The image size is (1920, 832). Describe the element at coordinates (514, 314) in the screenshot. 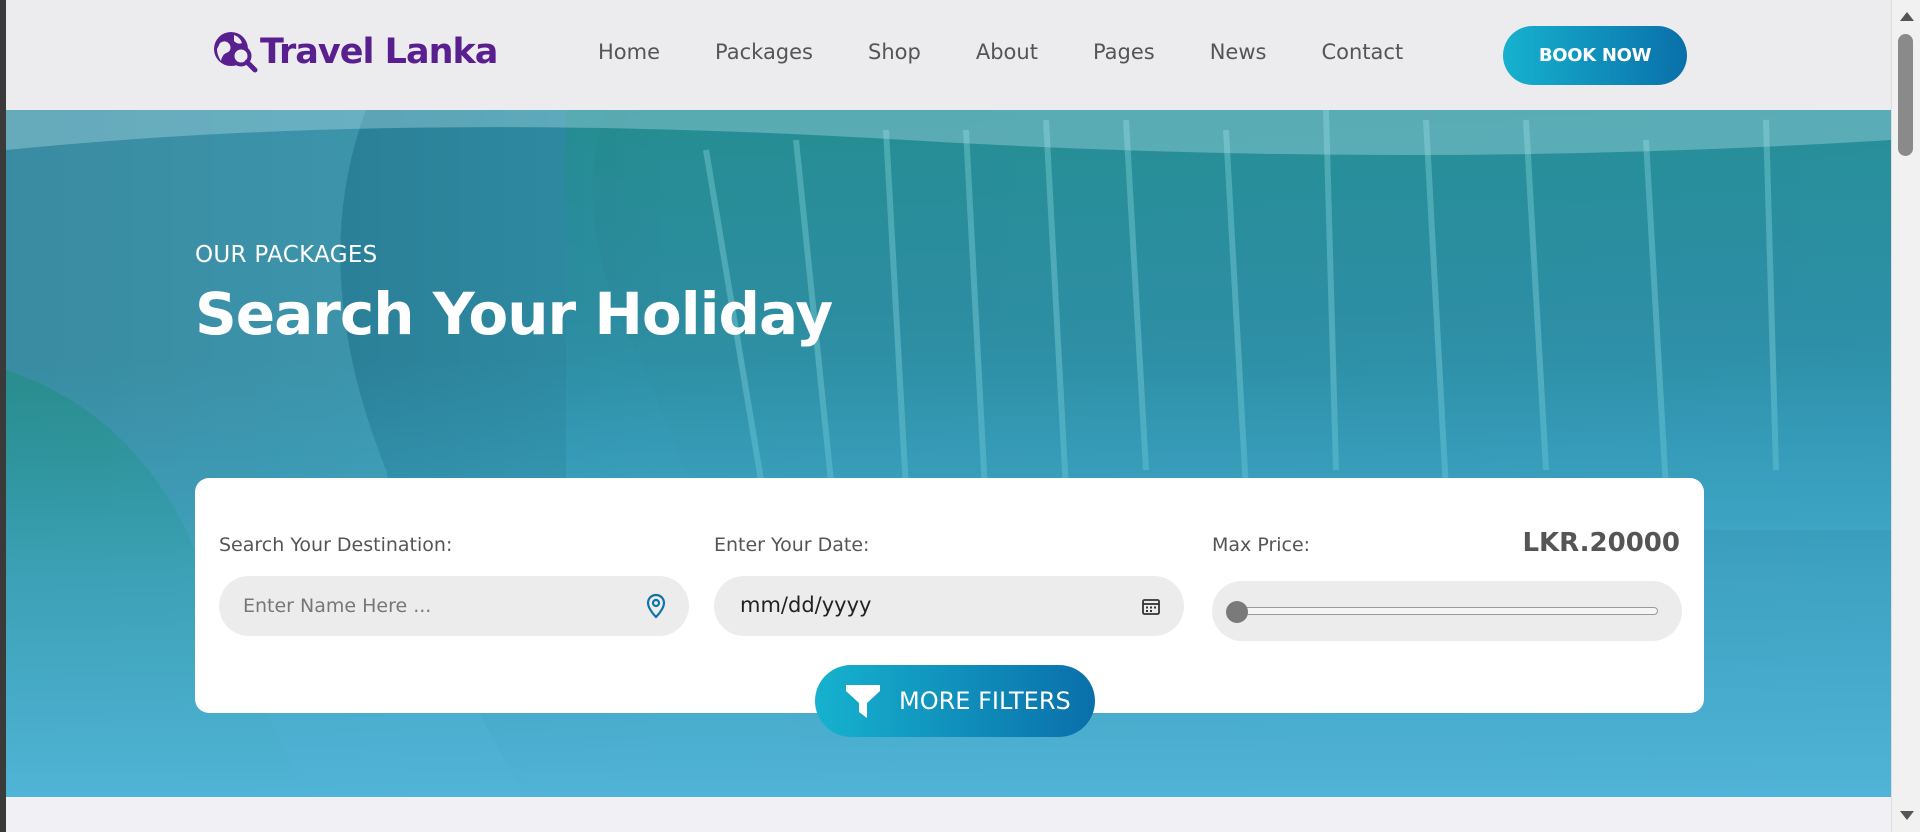

I see `hero-title: Search Your Holiday` at that location.